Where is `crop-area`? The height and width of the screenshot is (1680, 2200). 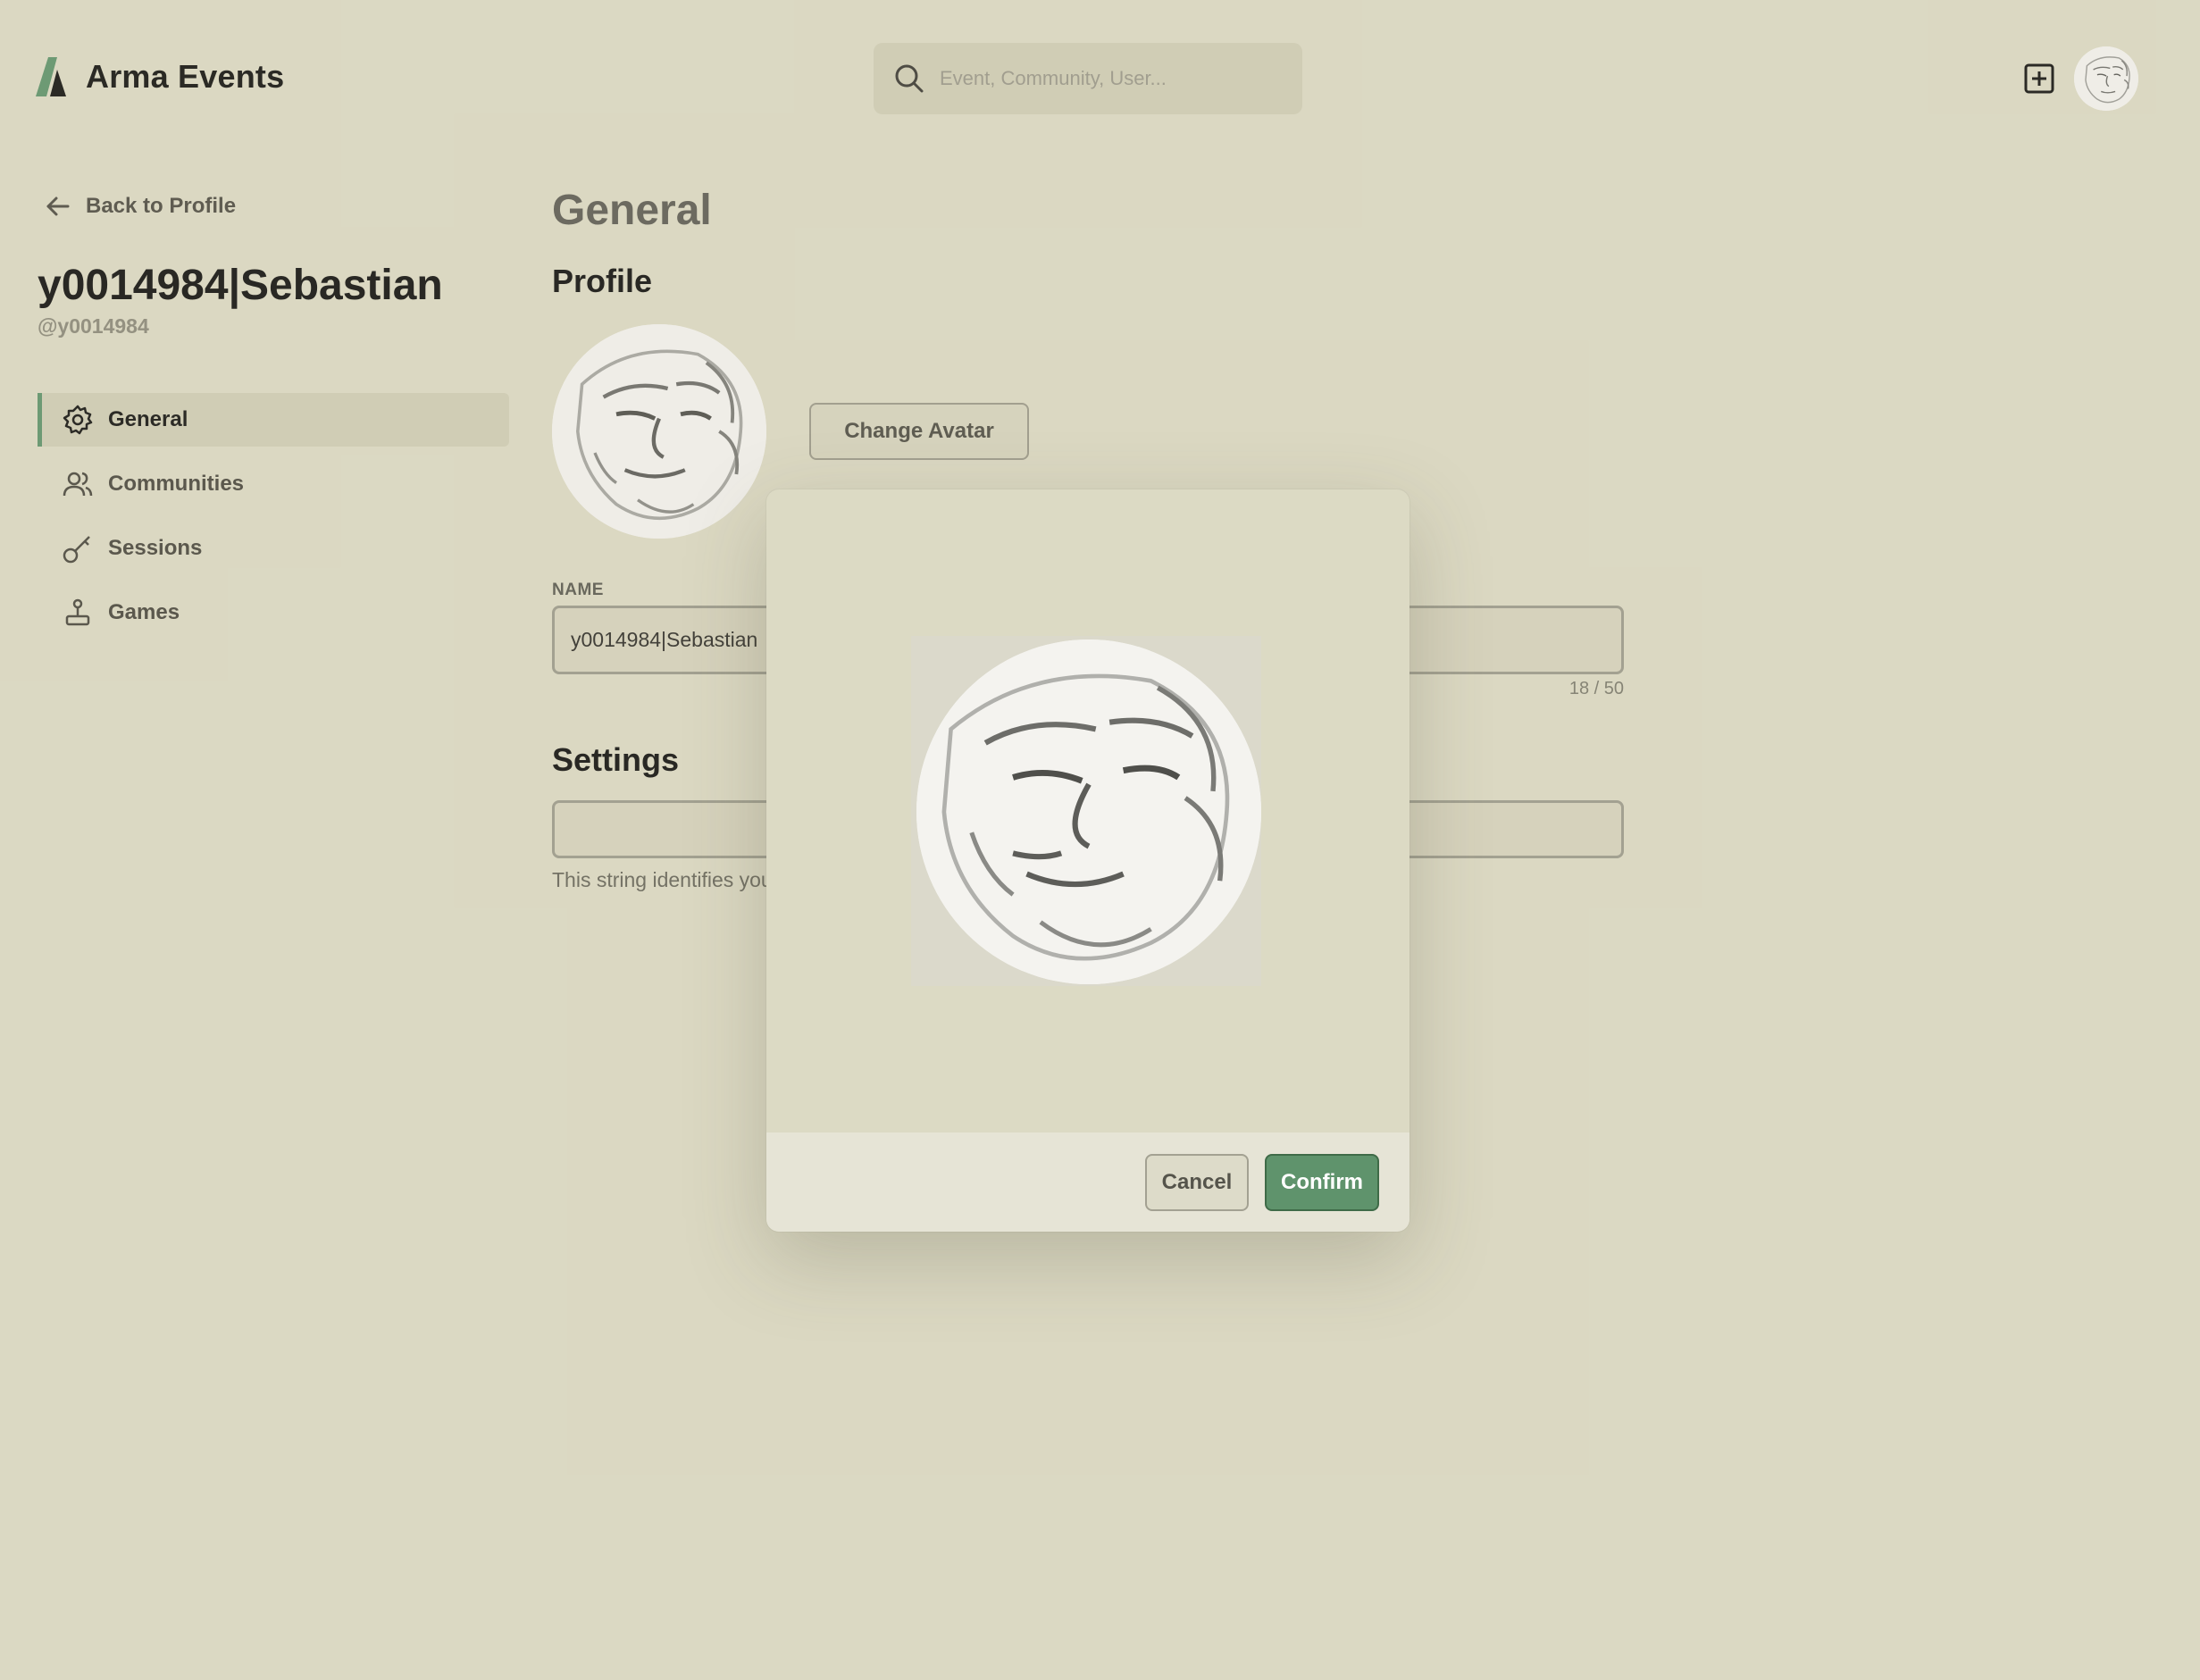 crop-area is located at coordinates (1088, 811).